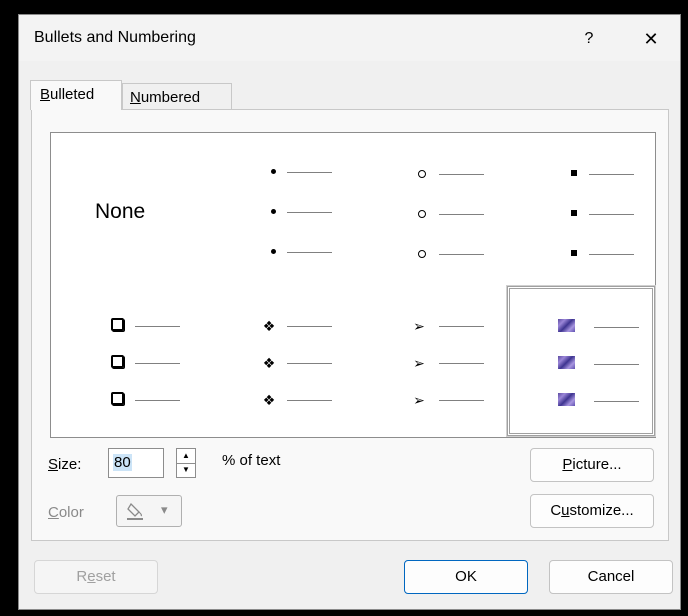  Describe the element at coordinates (349, 38) in the screenshot. I see `title-bar: Bullets and Numbering ? ✕` at that location.